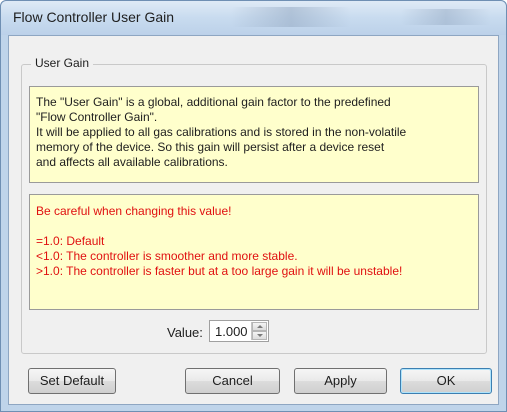 The width and height of the screenshot is (507, 412). Describe the element at coordinates (62, 63) in the screenshot. I see `groupbox-label: User Gain` at that location.